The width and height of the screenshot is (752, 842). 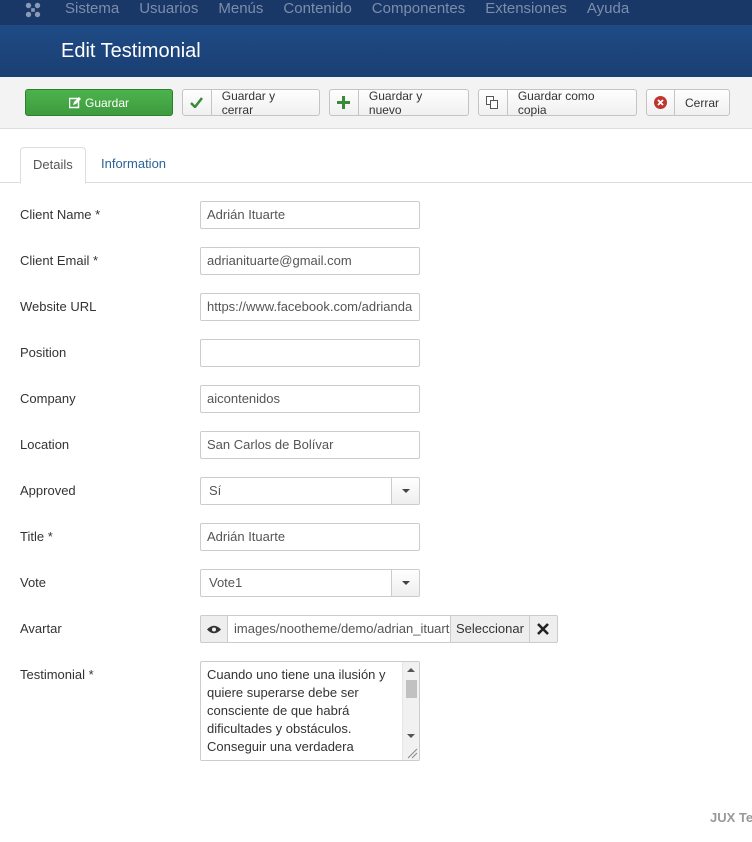 I want to click on client-email-row: Client Email * adrianituarte@gmail.com, so click(x=376, y=261).